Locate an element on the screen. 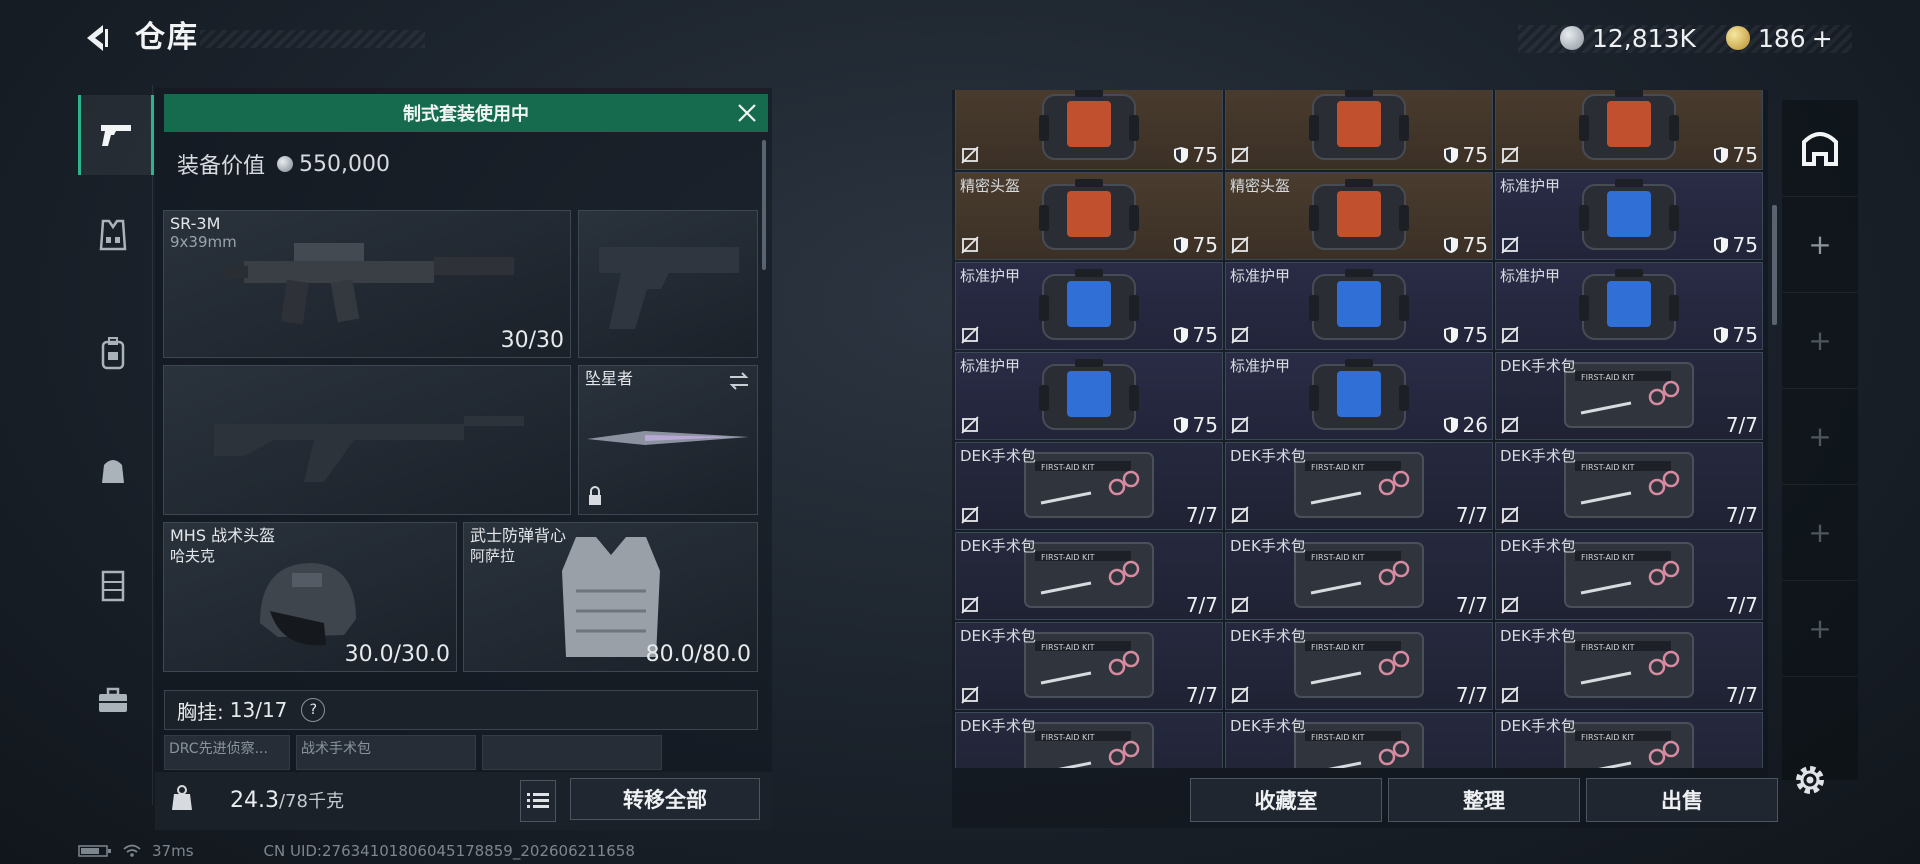 Image resolution: width=1920 pixels, height=864 pixels. sort-button: 整理 is located at coordinates (1484, 800).